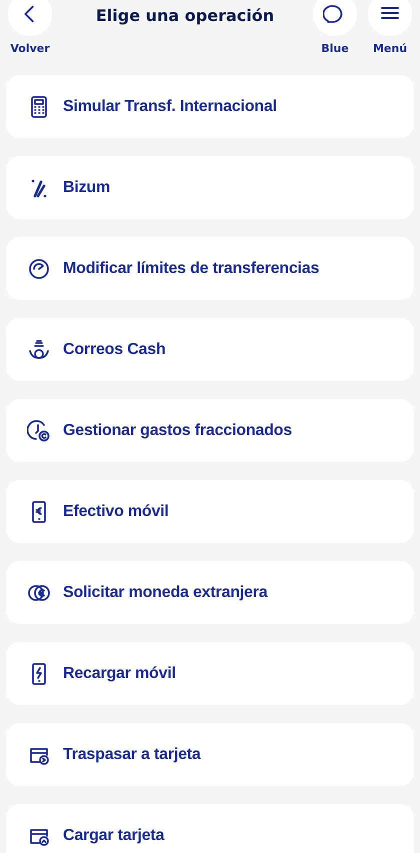  I want to click on operation-item: Simular Transf. Internacional, so click(210, 106).